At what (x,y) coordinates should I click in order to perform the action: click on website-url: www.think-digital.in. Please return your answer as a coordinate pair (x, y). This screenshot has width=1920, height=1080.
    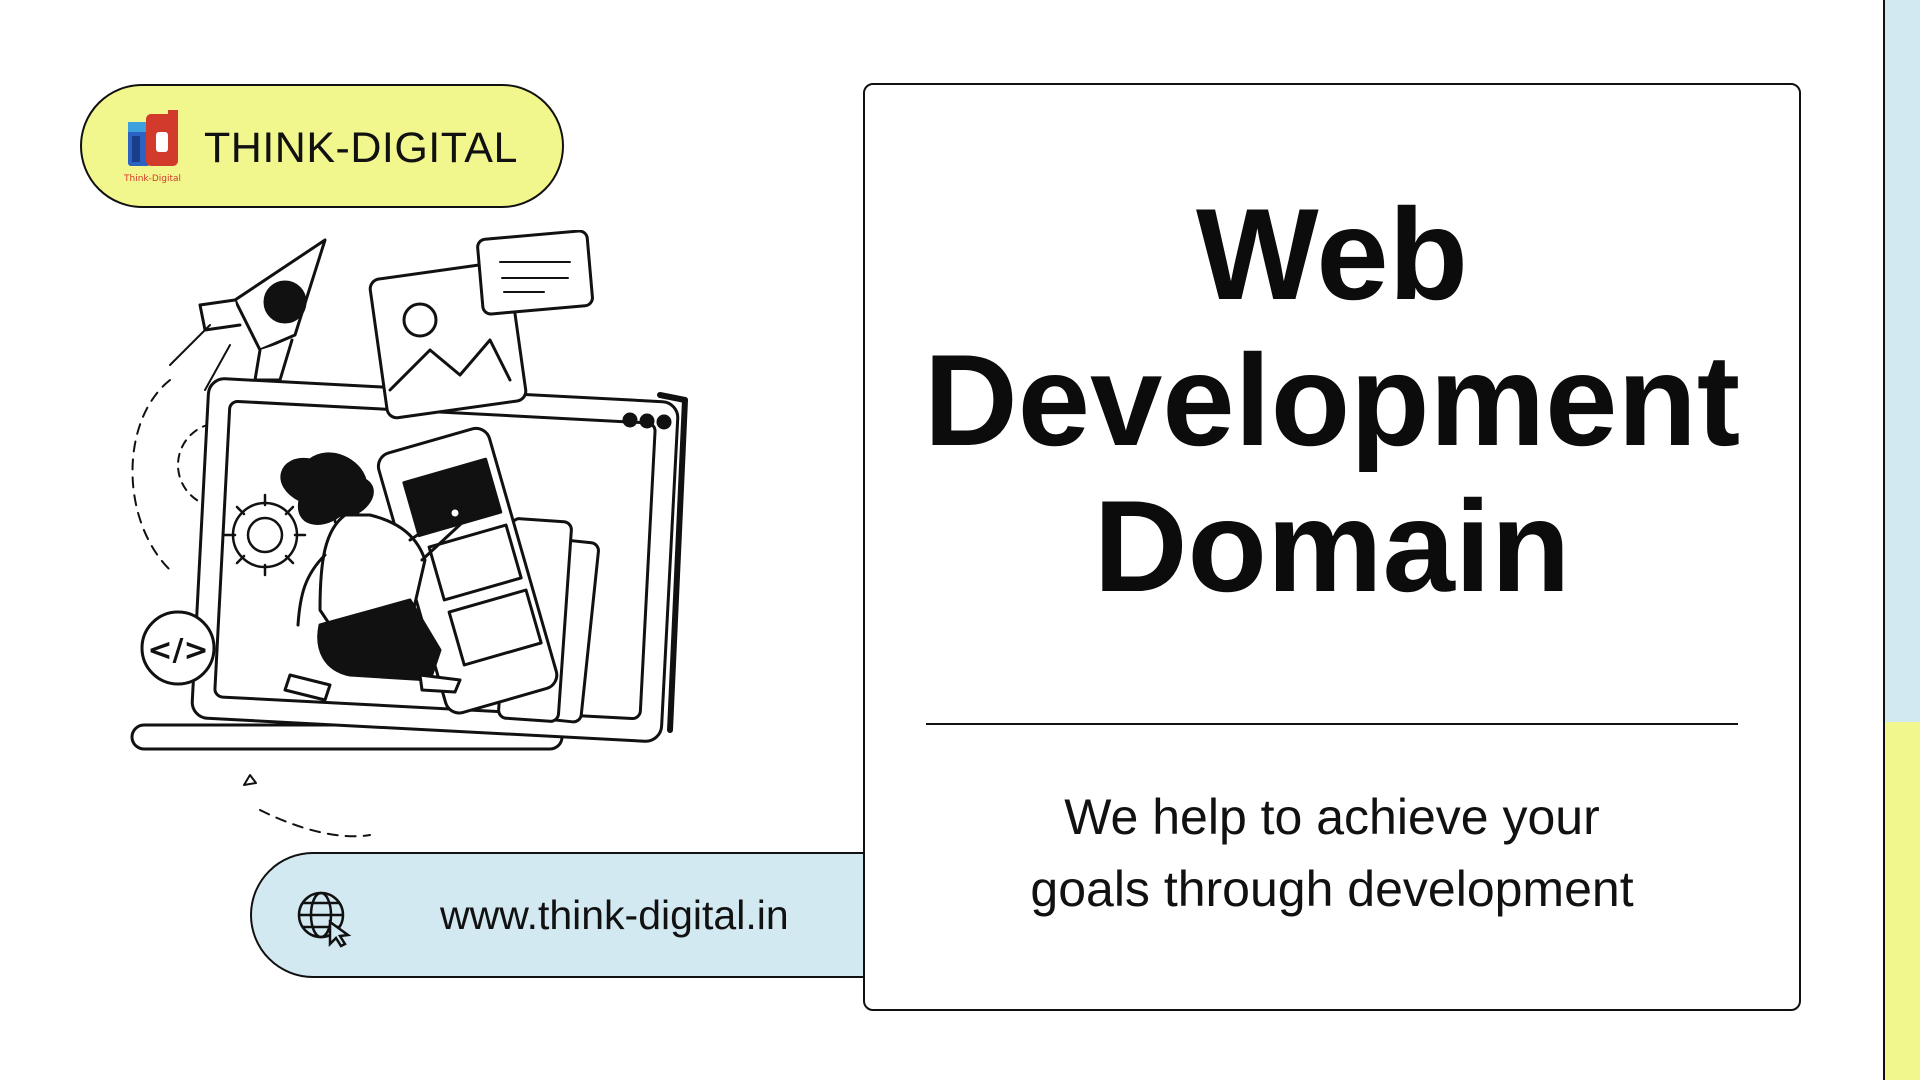
    Looking at the image, I should click on (614, 915).